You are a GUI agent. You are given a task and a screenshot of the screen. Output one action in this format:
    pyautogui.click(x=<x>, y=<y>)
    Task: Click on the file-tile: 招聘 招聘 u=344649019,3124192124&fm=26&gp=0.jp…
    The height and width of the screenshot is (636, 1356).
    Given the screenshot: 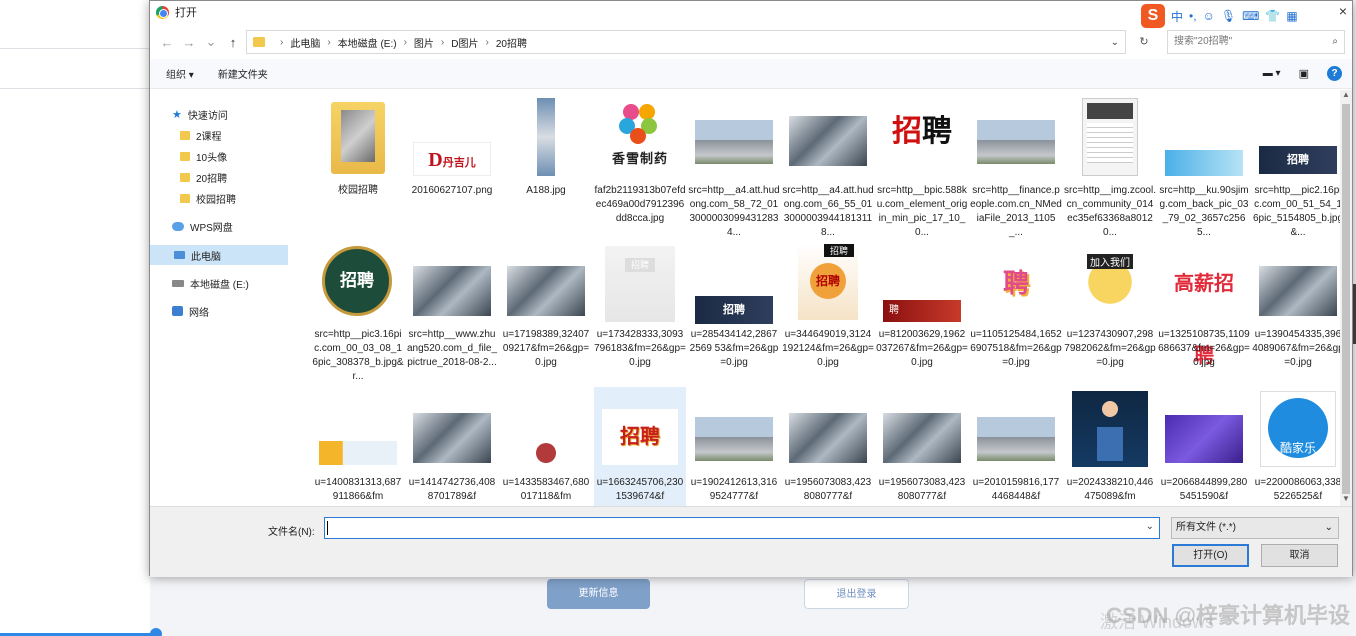 What is the action you would take?
    pyautogui.click(x=828, y=314)
    